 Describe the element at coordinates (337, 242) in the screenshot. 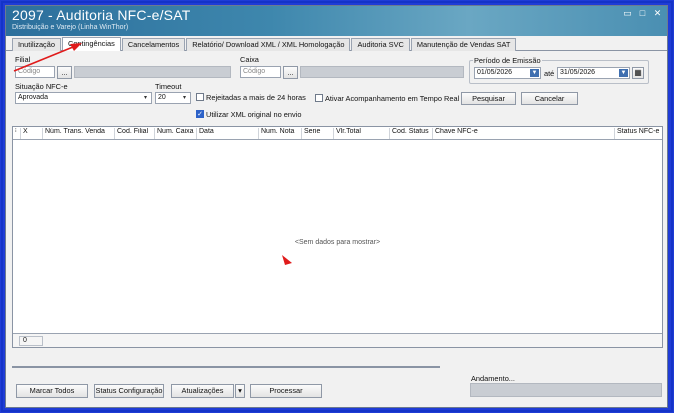

I see `empty-grid-message: <Sem dados para mostrar>` at that location.